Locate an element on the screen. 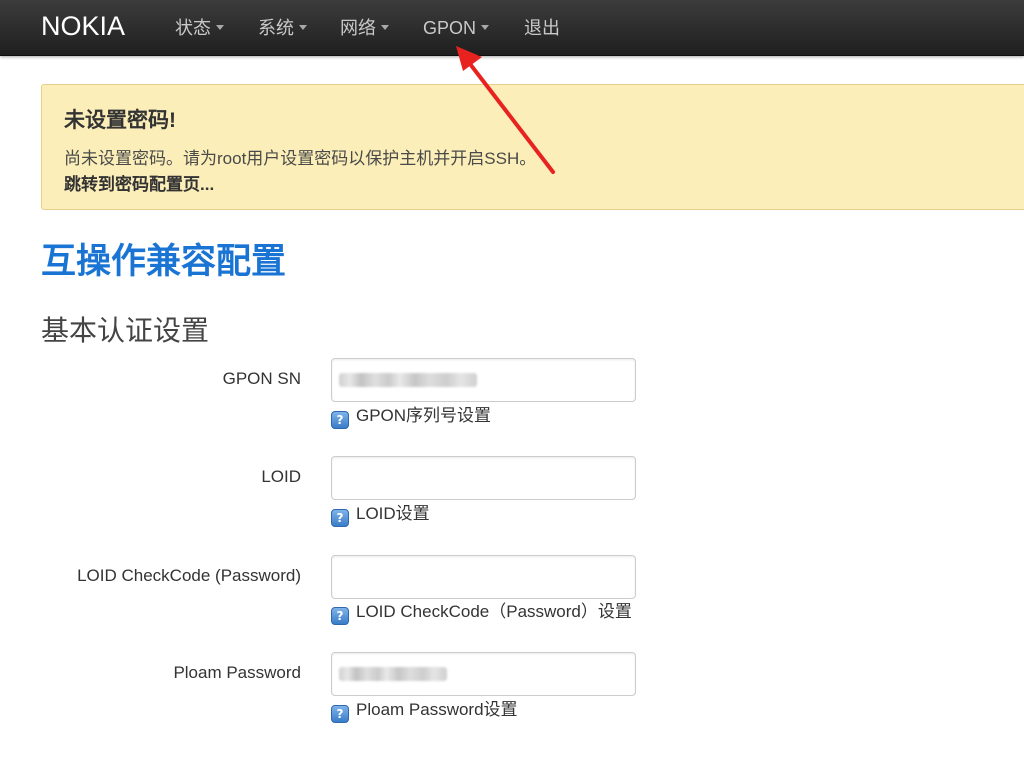  menu-logout: 退出 is located at coordinates (542, 28).